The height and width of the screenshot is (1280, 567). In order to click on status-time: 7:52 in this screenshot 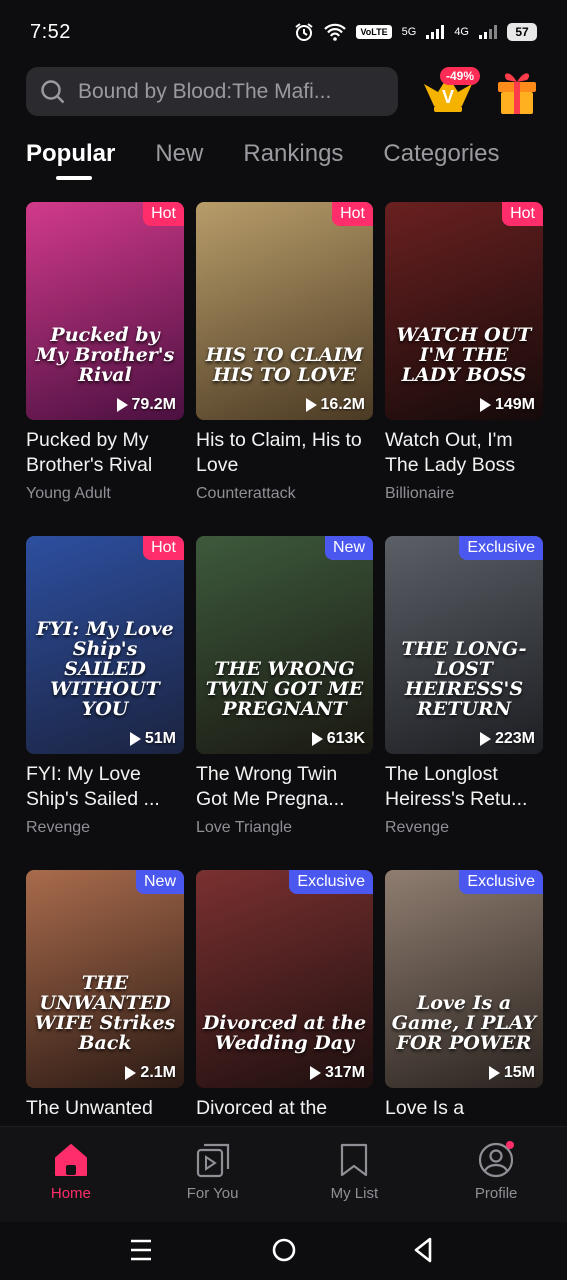, I will do `click(50, 31)`.